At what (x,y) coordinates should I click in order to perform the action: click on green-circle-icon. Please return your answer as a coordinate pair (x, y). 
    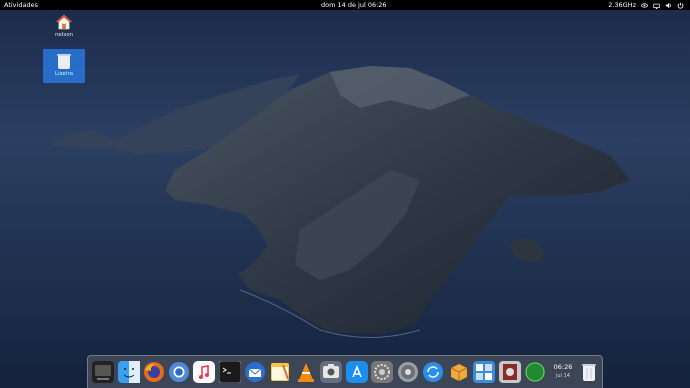
    Looking at the image, I should click on (535, 372).